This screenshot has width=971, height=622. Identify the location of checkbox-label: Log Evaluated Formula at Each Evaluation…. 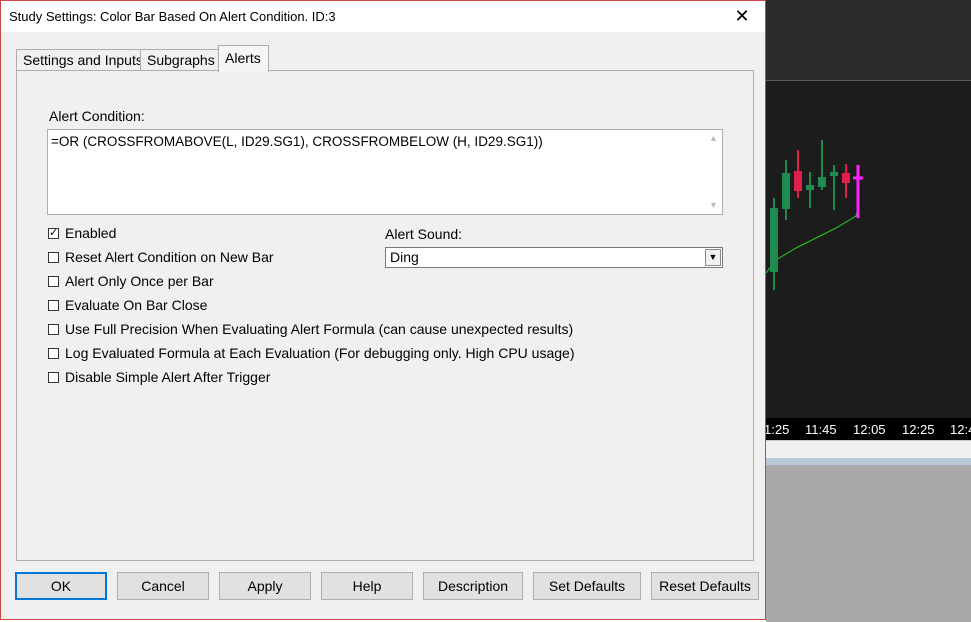
(320, 353).